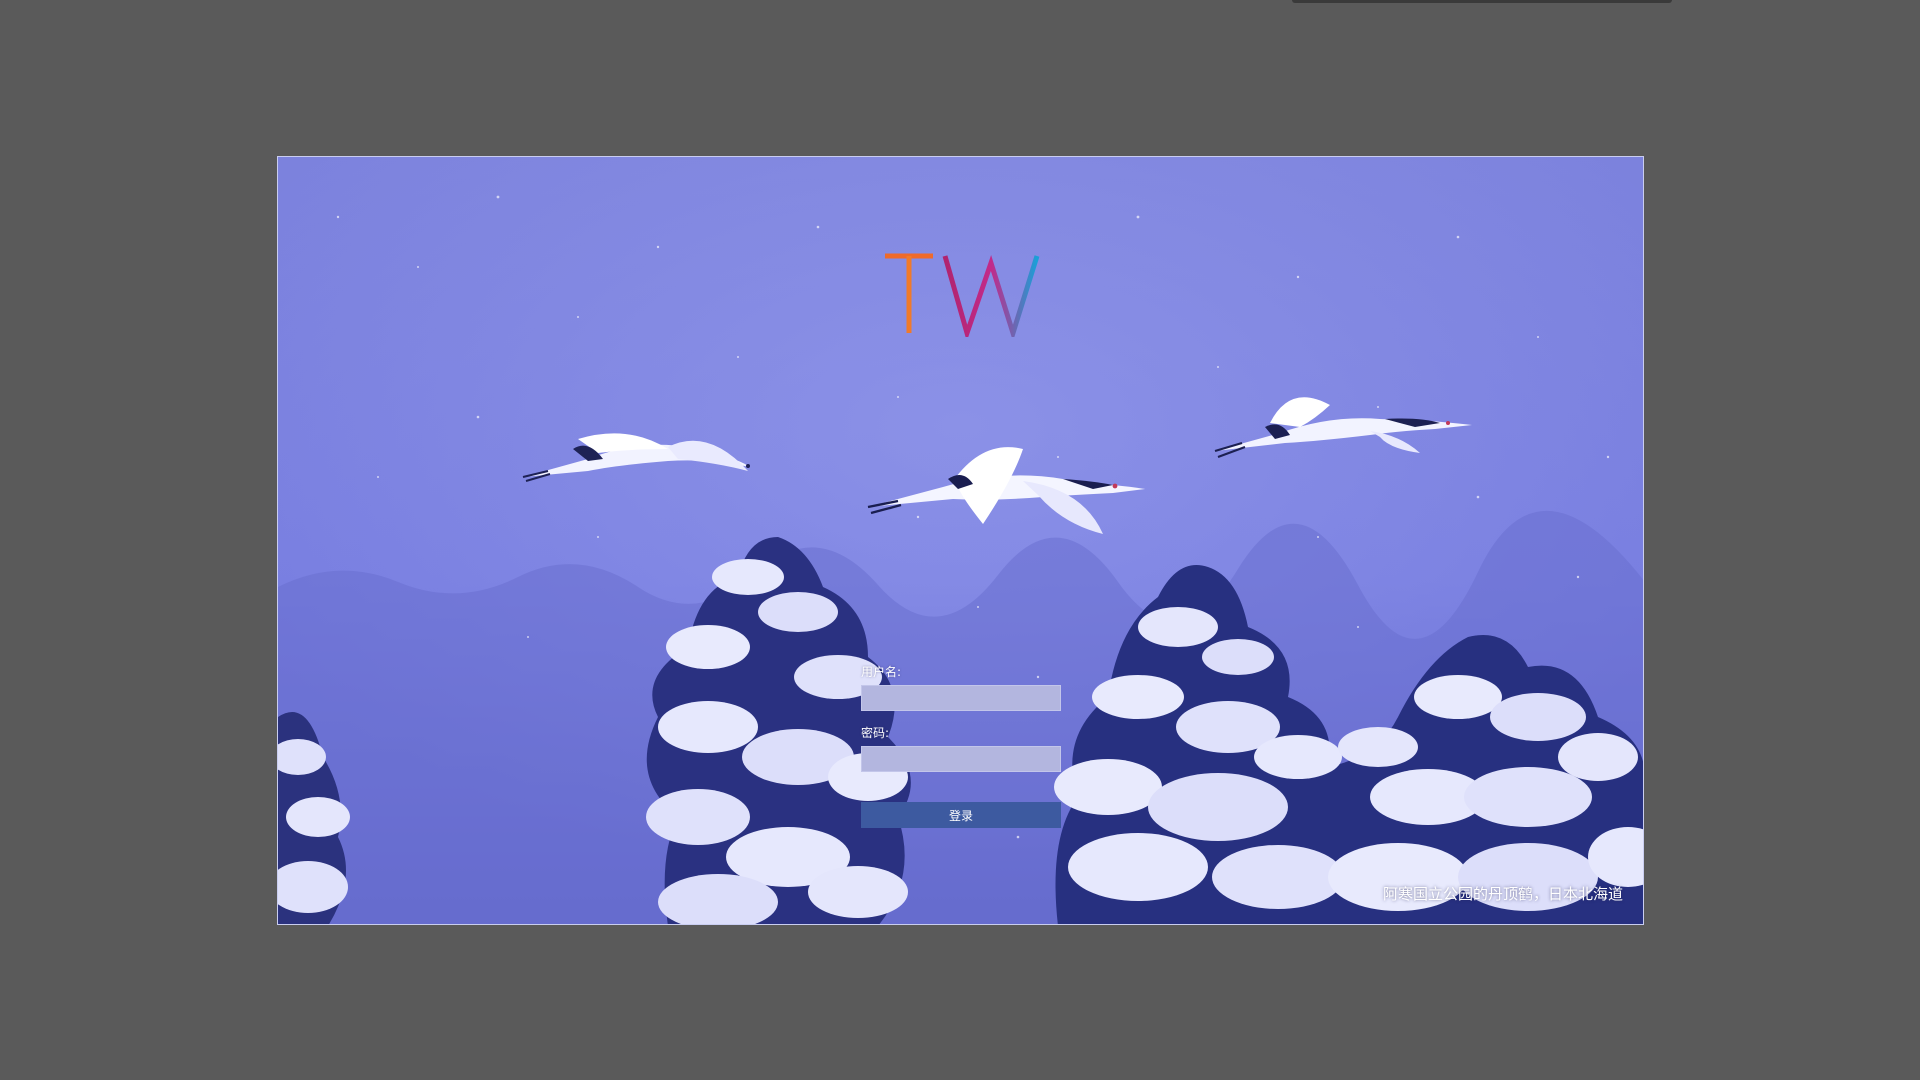 The image size is (1920, 1080). Describe the element at coordinates (1343, 428) in the screenshot. I see `crane-right` at that location.